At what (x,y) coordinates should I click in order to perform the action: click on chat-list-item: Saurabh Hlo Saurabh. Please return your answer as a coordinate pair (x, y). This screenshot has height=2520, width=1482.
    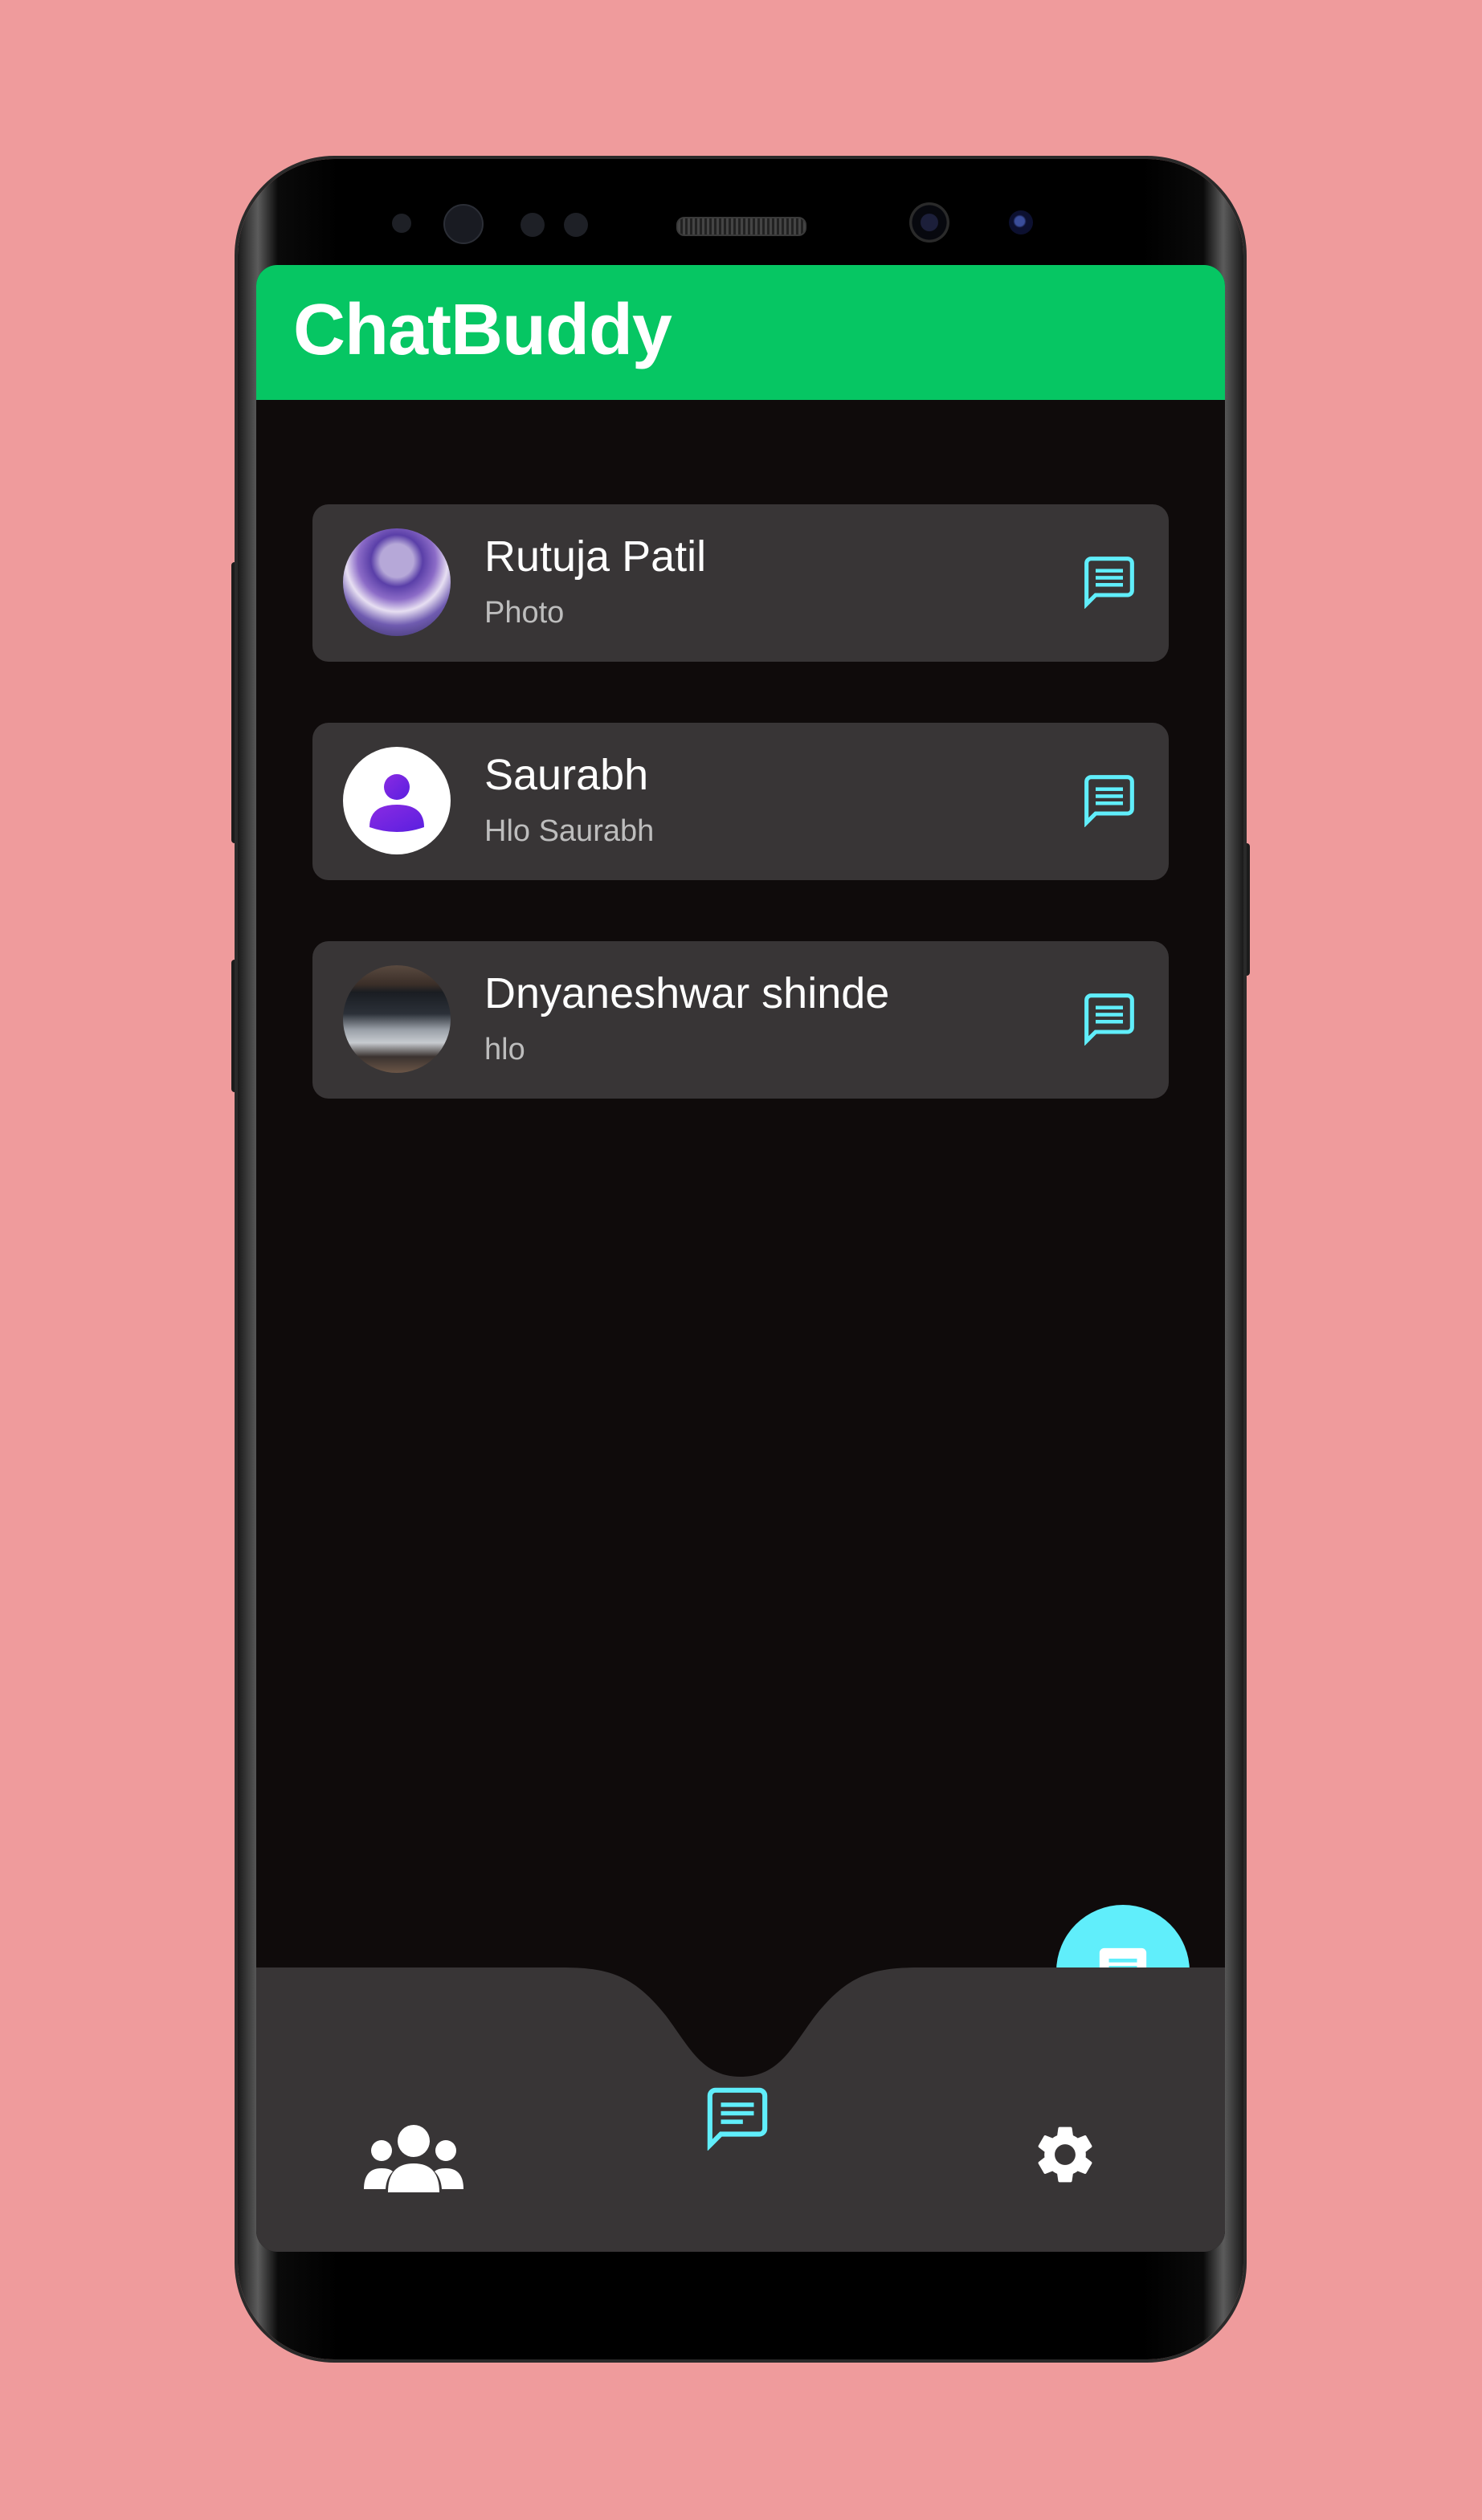
    Looking at the image, I should click on (740, 801).